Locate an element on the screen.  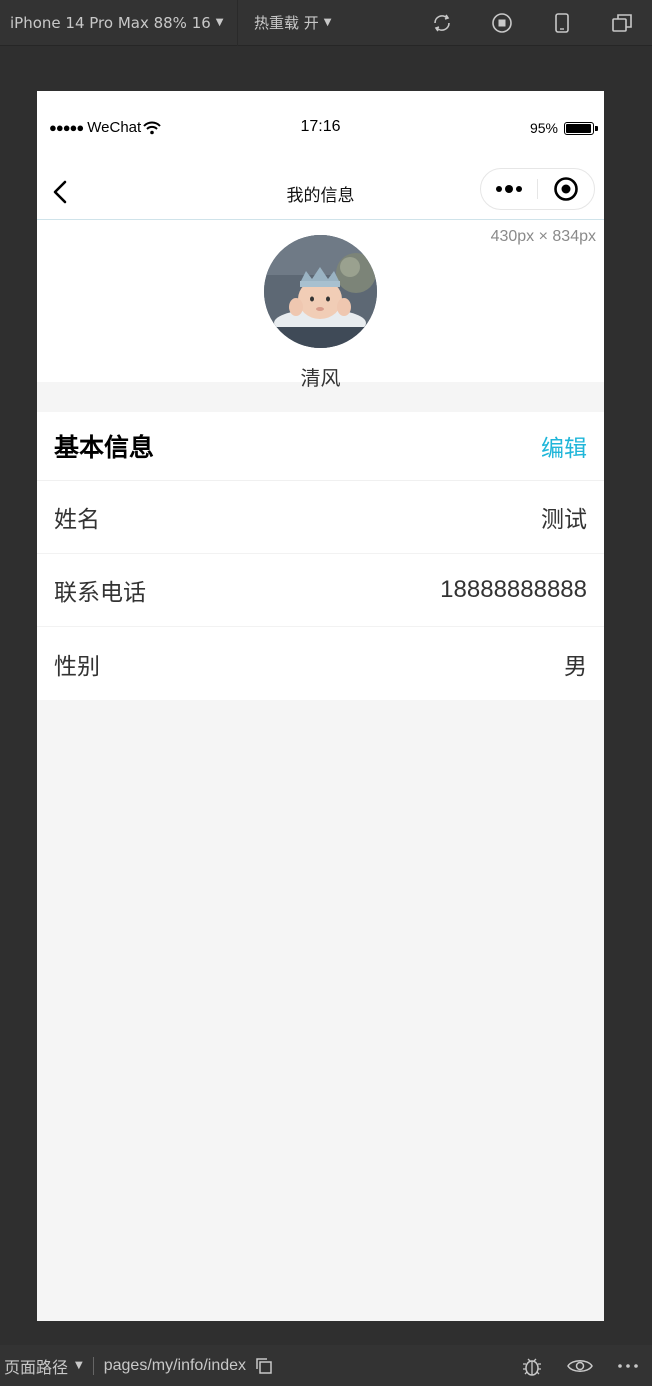
row-label: 性别 is located at coordinates (77, 666).